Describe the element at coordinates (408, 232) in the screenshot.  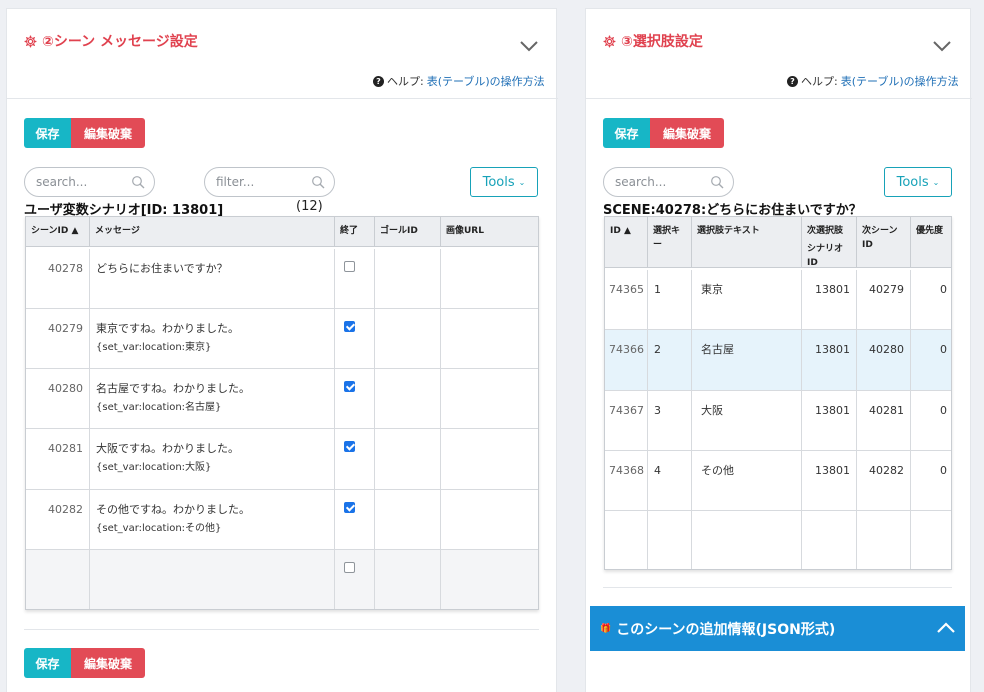
I see `column-header-goal-id: ゴールID` at that location.